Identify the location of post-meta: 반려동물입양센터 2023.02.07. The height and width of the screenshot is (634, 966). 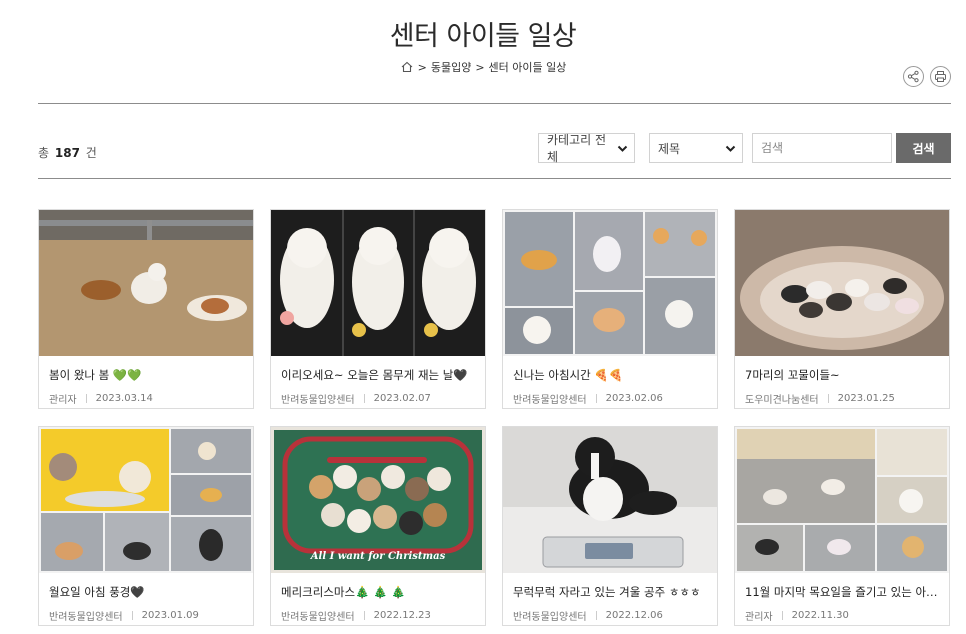
(383, 398).